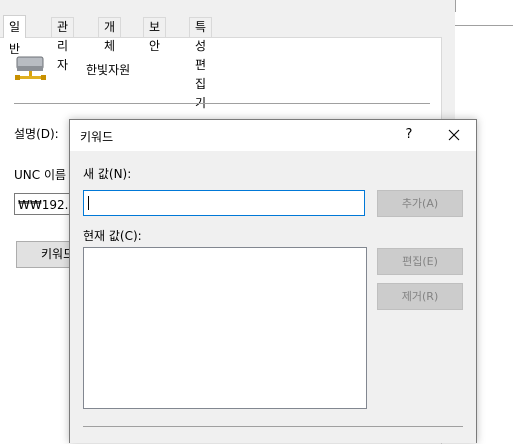  Describe the element at coordinates (63, 44) in the screenshot. I see `tab-managed-by: 관리자` at that location.